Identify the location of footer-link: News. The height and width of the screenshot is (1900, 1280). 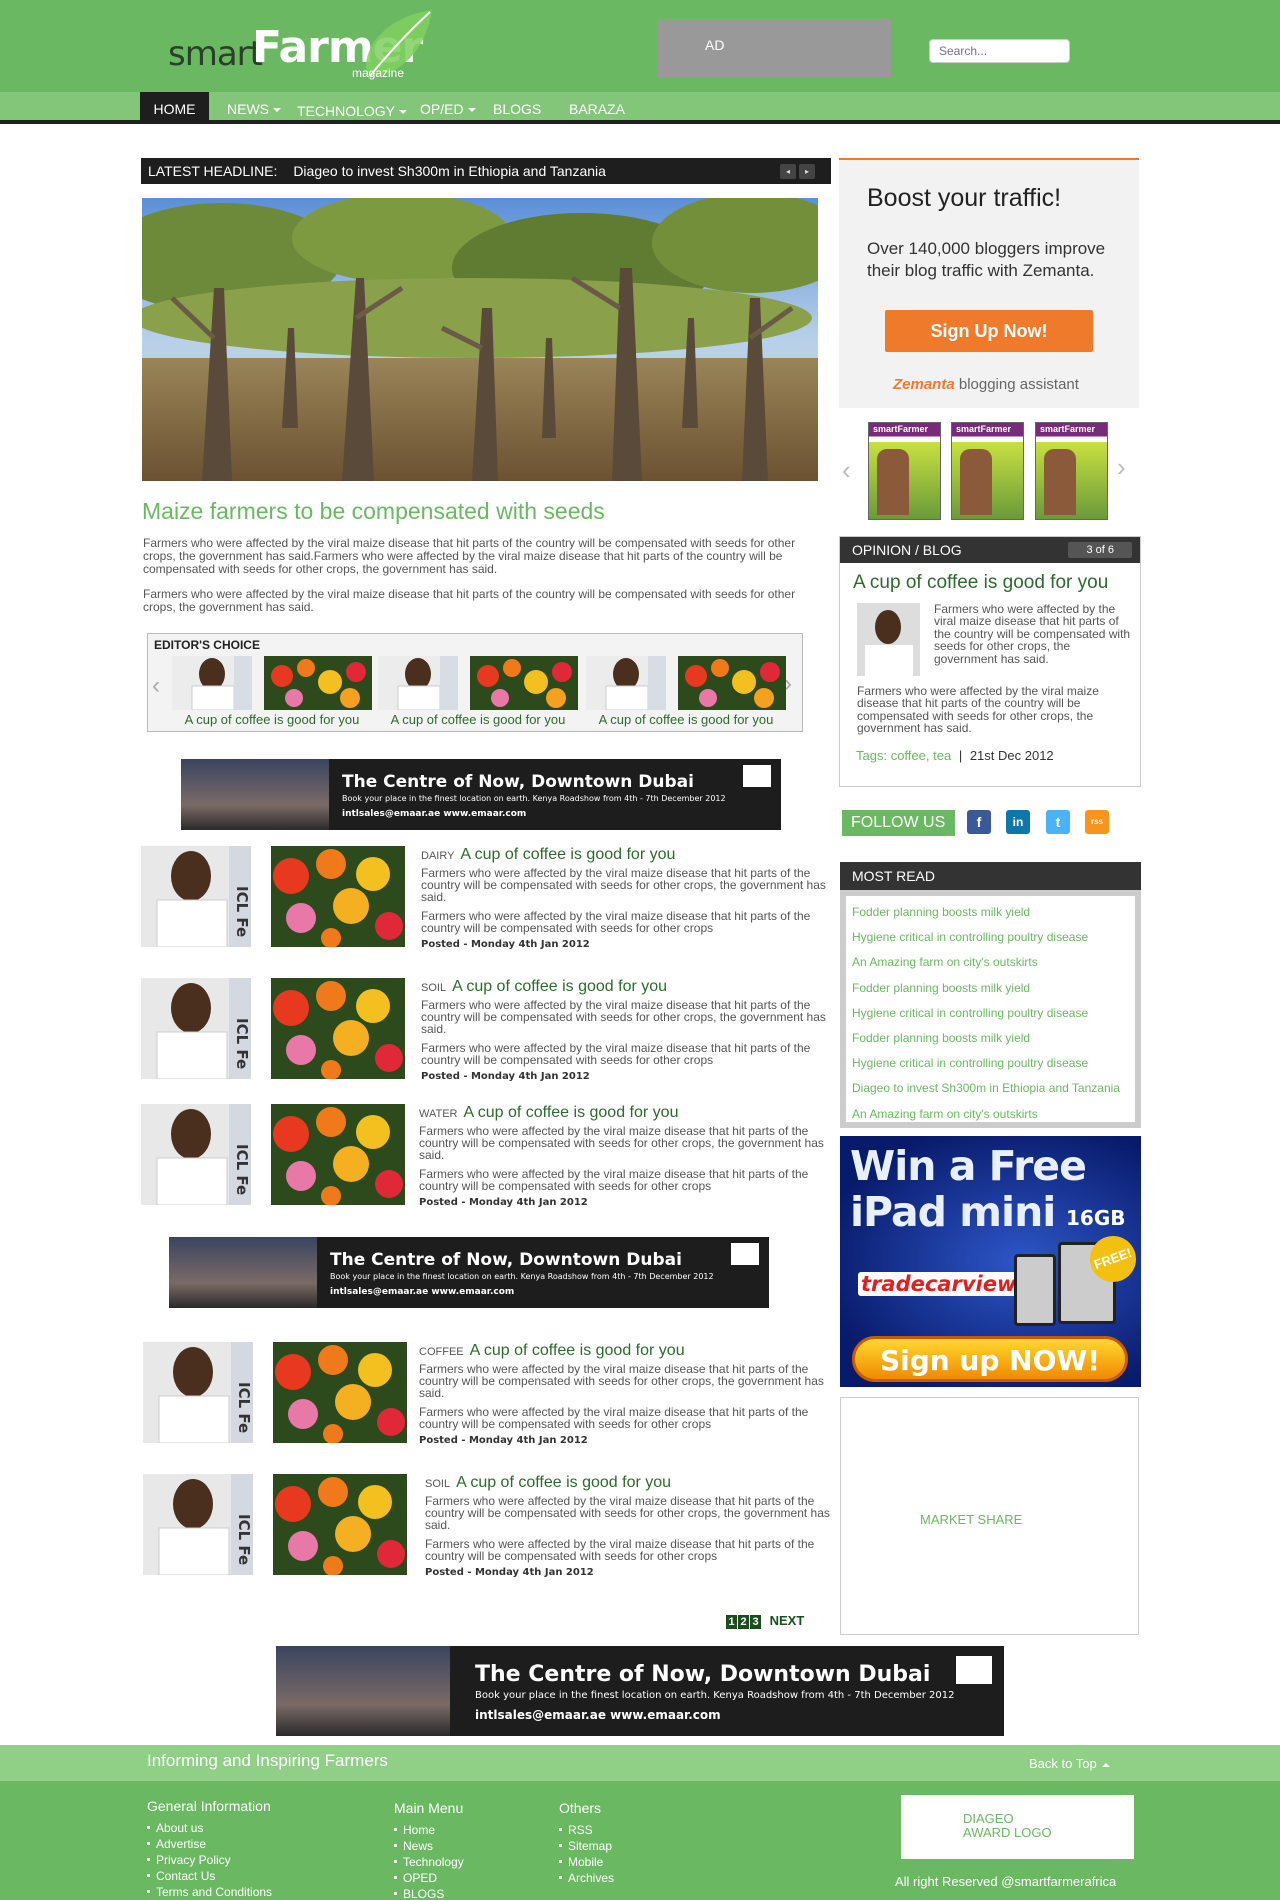
(429, 1846).